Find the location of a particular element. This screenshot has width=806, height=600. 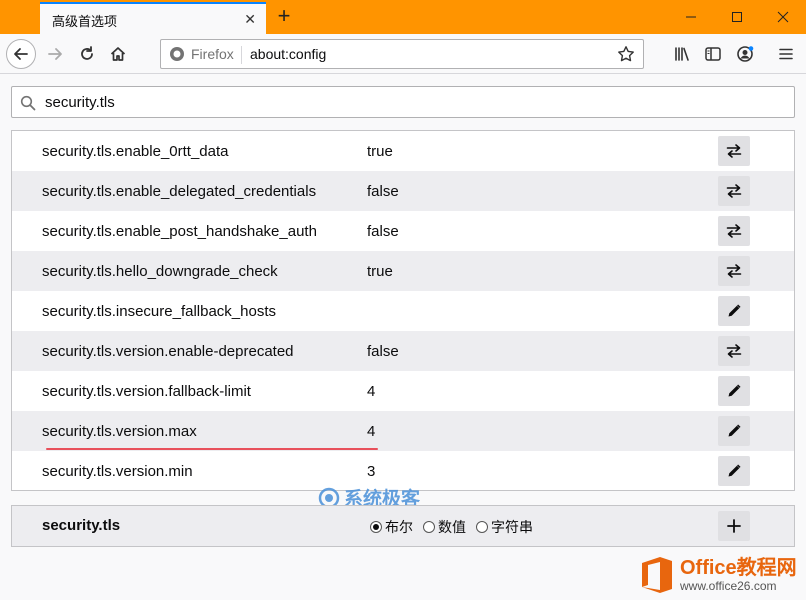

pref-name: security.tls.version.enable-deprecated is located at coordinates (168, 351).